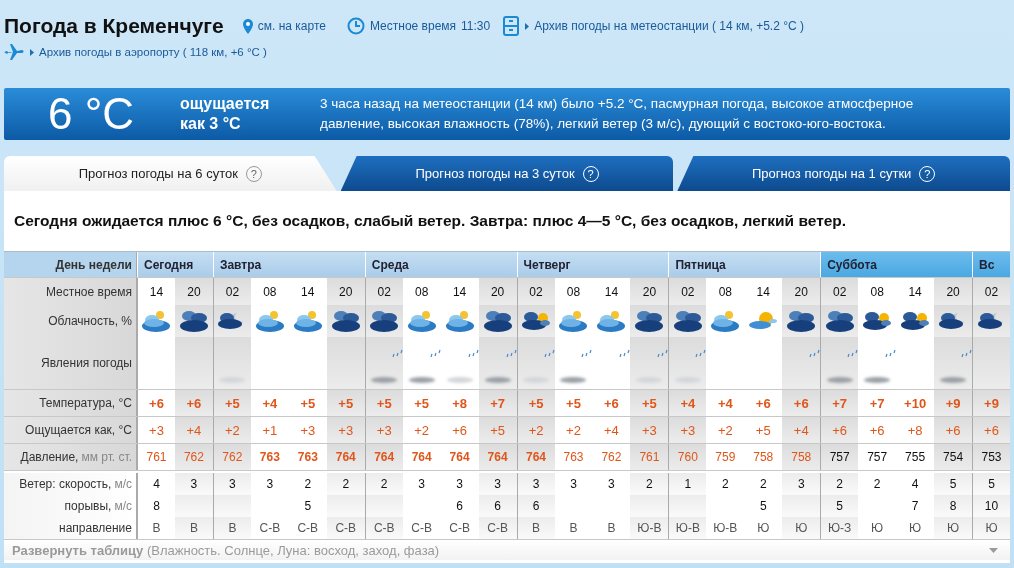  What do you see at coordinates (687, 484) in the screenshot?
I see `wind-speed-cell: 1` at bounding box center [687, 484].